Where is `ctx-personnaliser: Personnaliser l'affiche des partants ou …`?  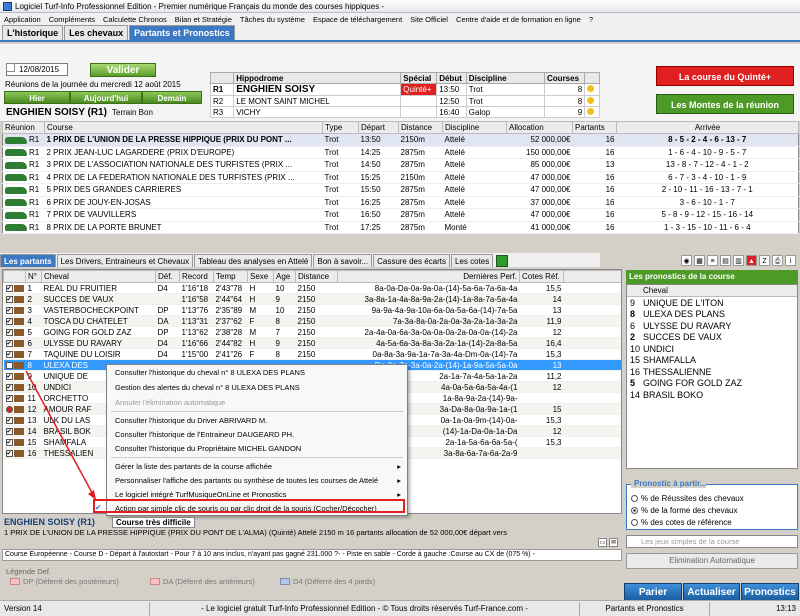 ctx-personnaliser: Personnaliser l'affiche des partants ou … is located at coordinates (257, 481).